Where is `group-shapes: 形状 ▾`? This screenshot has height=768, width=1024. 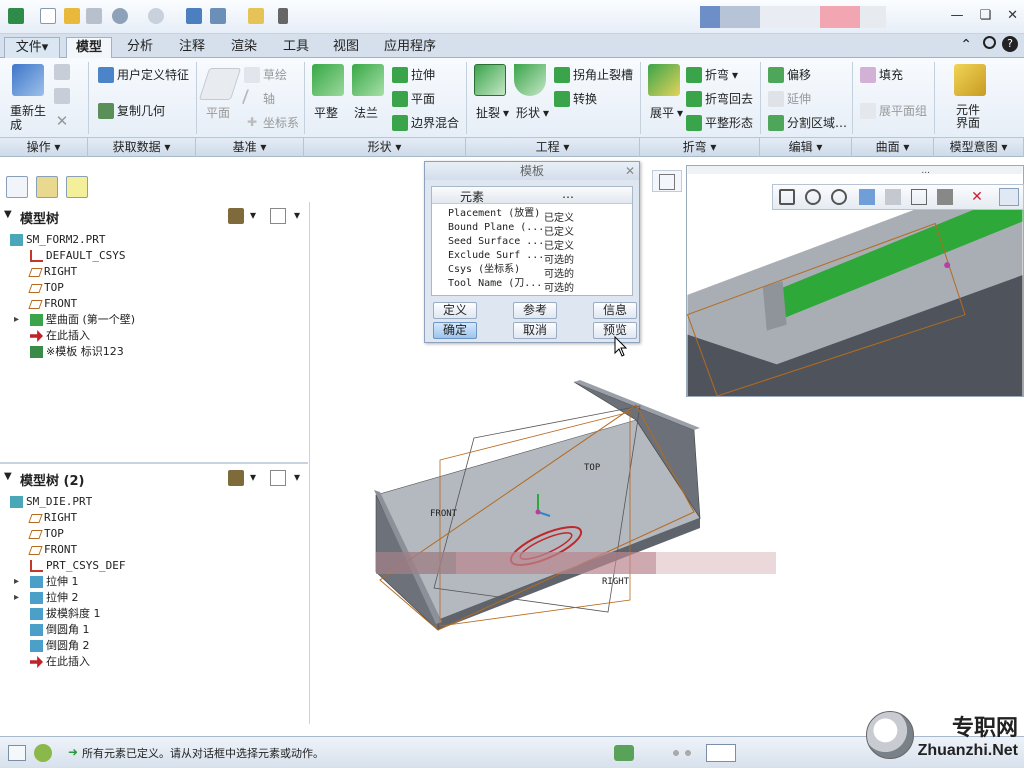 group-shapes: 形状 ▾ is located at coordinates (385, 147).